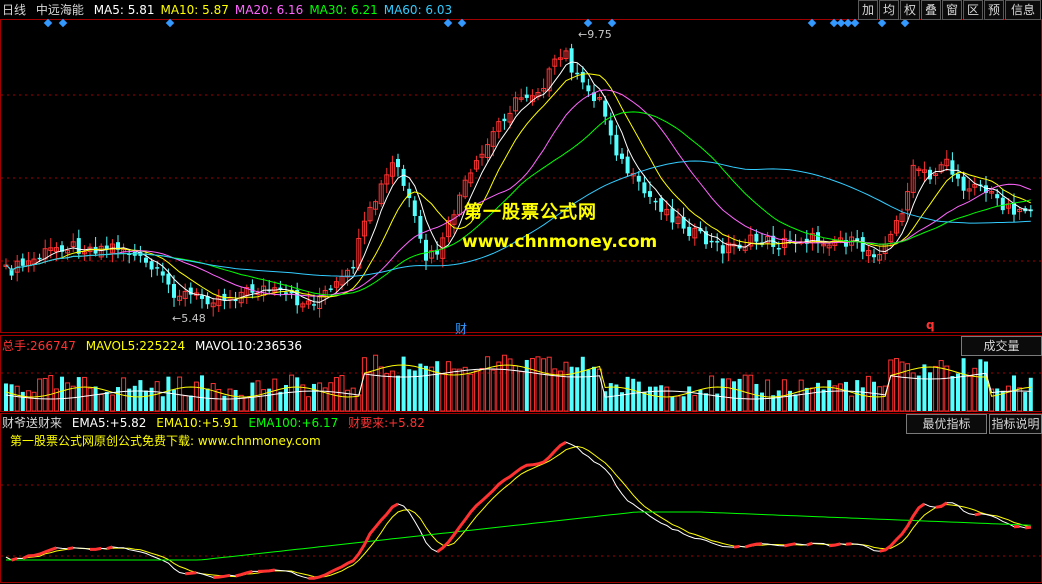  What do you see at coordinates (320, 423) in the screenshot?
I see `ema100-value: +6.17` at bounding box center [320, 423].